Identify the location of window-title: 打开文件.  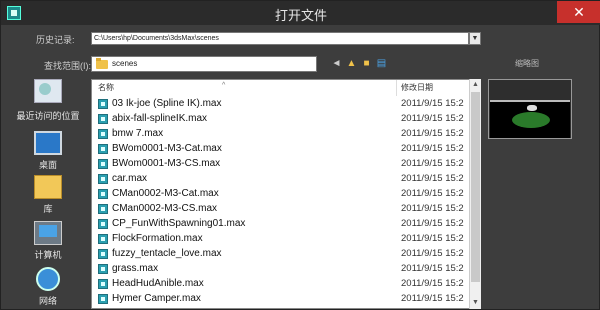
(300, 15).